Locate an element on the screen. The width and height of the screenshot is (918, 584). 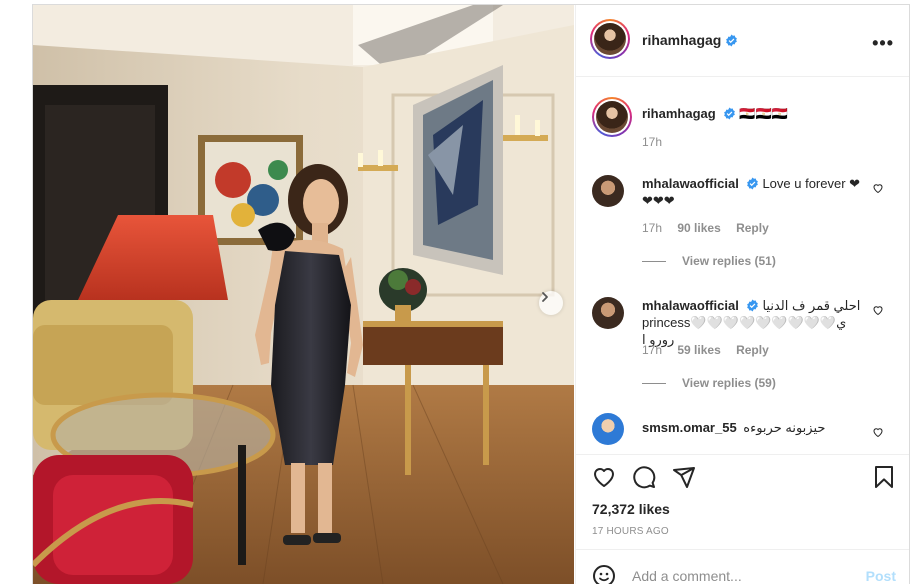
comment-icon is located at coordinates (644, 477).